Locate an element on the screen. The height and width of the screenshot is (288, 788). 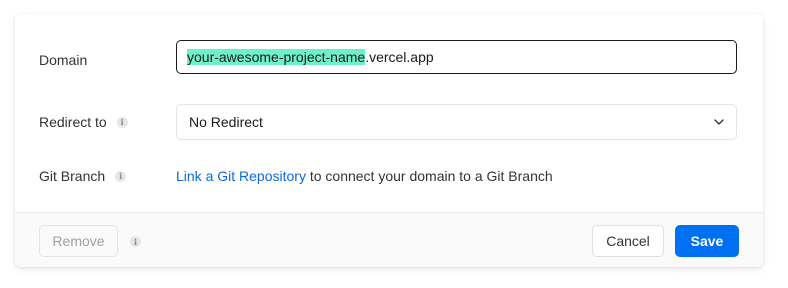
remove-button: Remove is located at coordinates (78, 241).